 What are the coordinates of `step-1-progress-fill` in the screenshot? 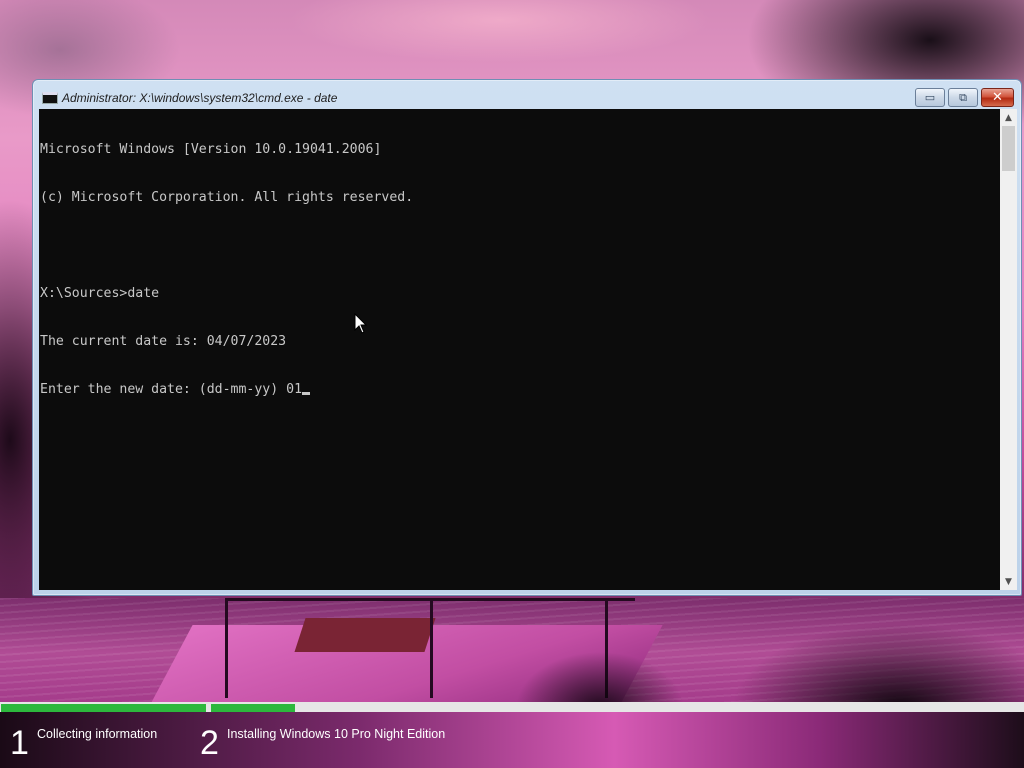 It's located at (103, 708).